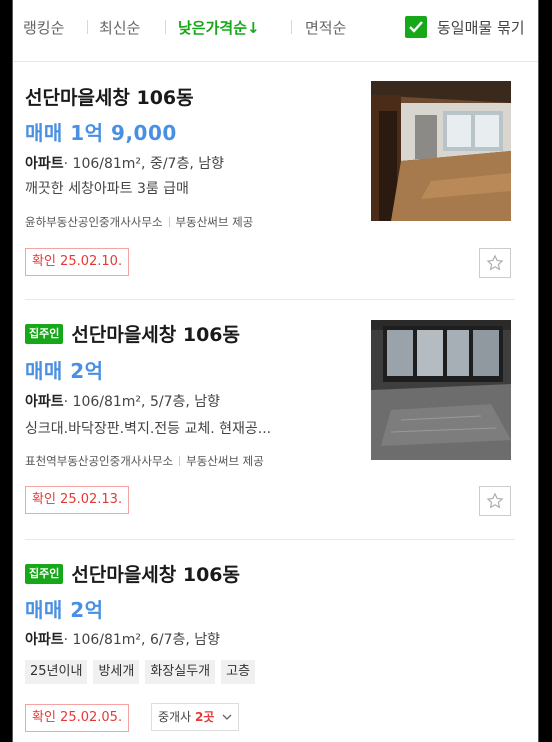  I want to click on sort-latest: 최신순, so click(119, 27).